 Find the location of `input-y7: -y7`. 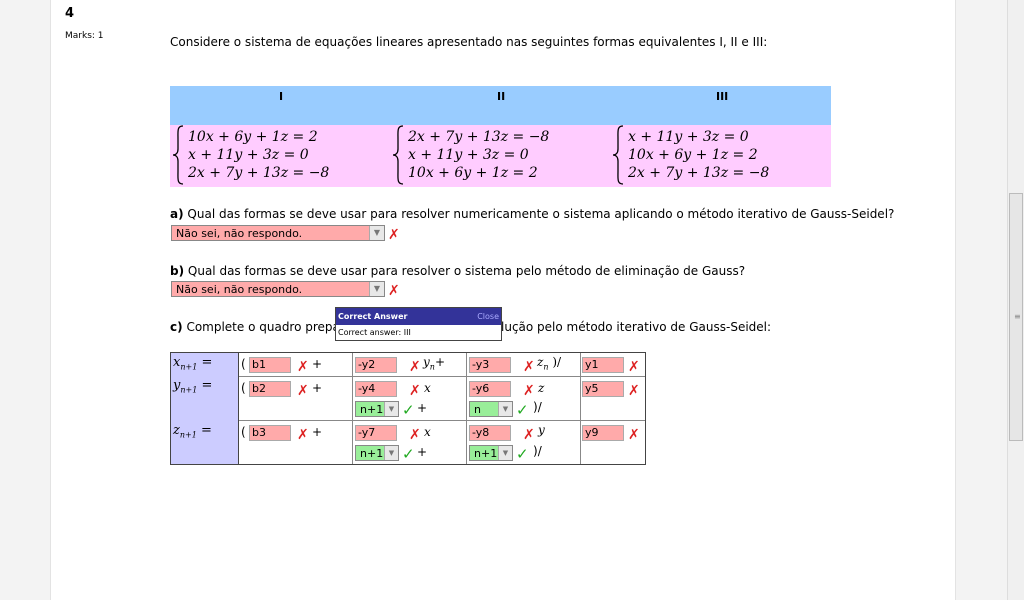

input-y7: -y7 is located at coordinates (376, 433).